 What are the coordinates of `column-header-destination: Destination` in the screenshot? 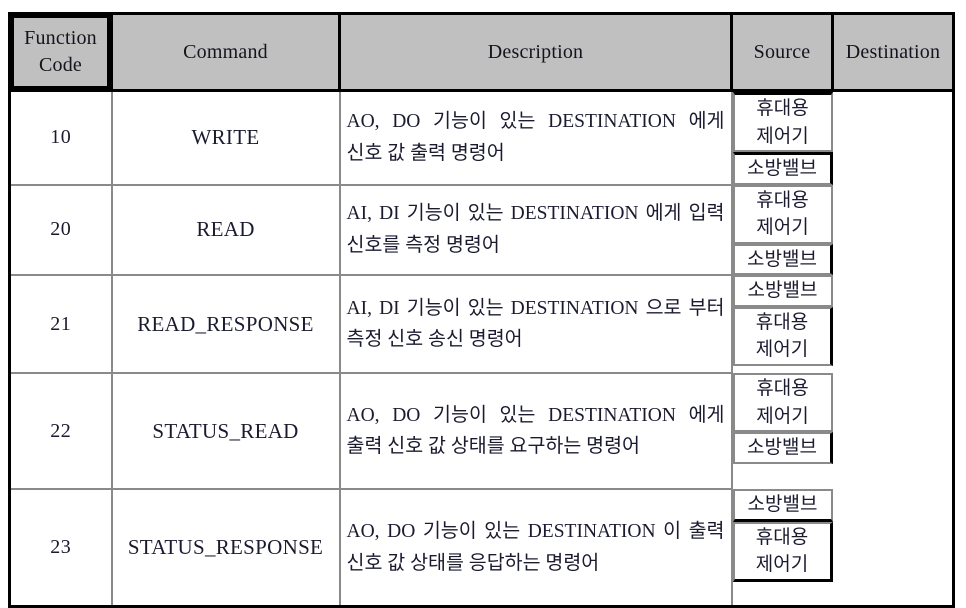 It's located at (893, 52).